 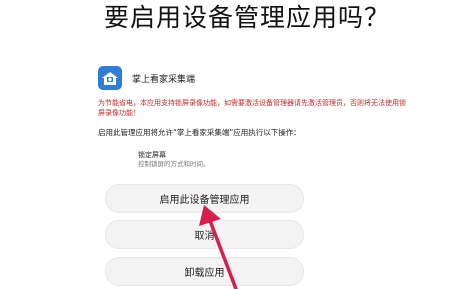 What do you see at coordinates (110, 78) in the screenshot?
I see `app-house-icon` at bounding box center [110, 78].